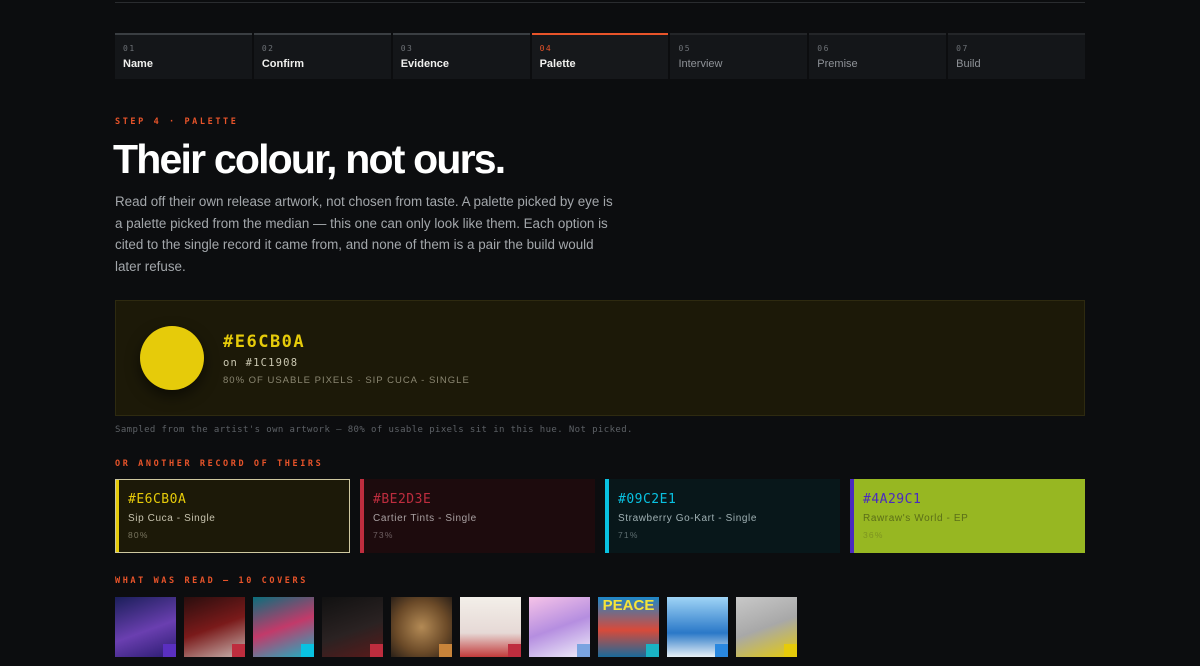 Image resolution: width=1200 pixels, height=666 pixels. Describe the element at coordinates (232, 516) in the screenshot. I see `palette-option: #E6CB0A Sip Cuca - Single 80%` at that location.